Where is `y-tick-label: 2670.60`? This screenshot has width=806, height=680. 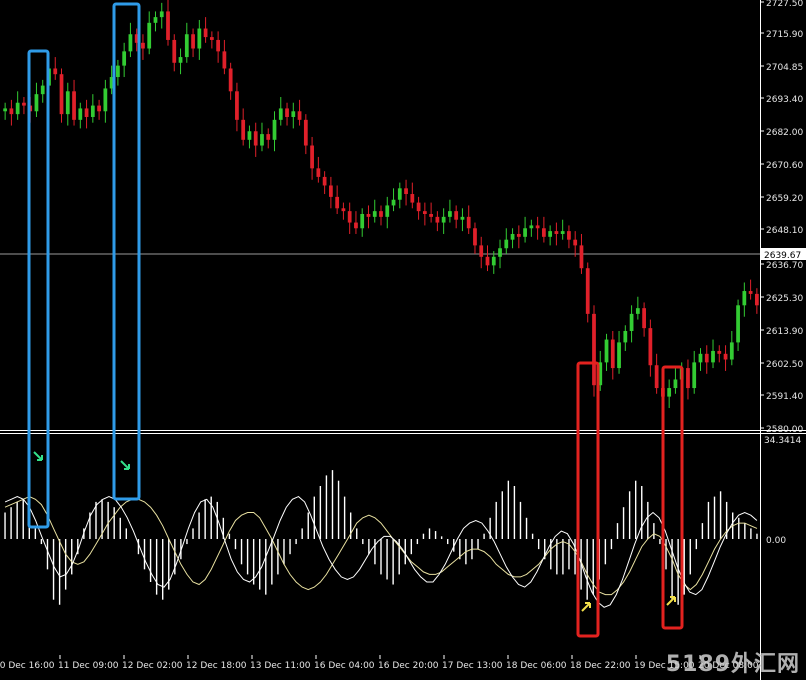
y-tick-label: 2670.60 is located at coordinates (784, 166).